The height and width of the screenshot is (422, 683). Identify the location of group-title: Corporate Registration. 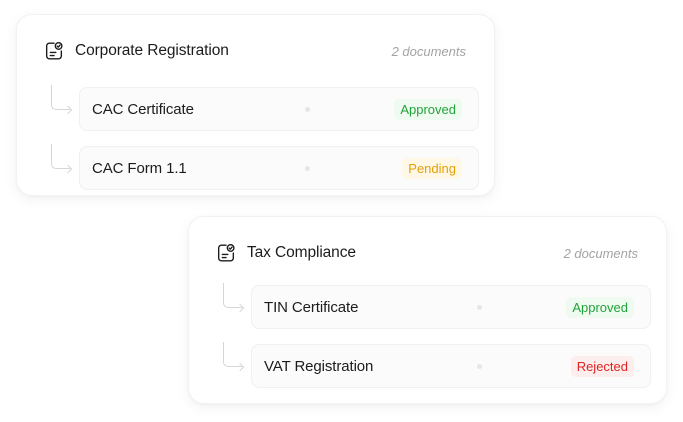
(152, 50).